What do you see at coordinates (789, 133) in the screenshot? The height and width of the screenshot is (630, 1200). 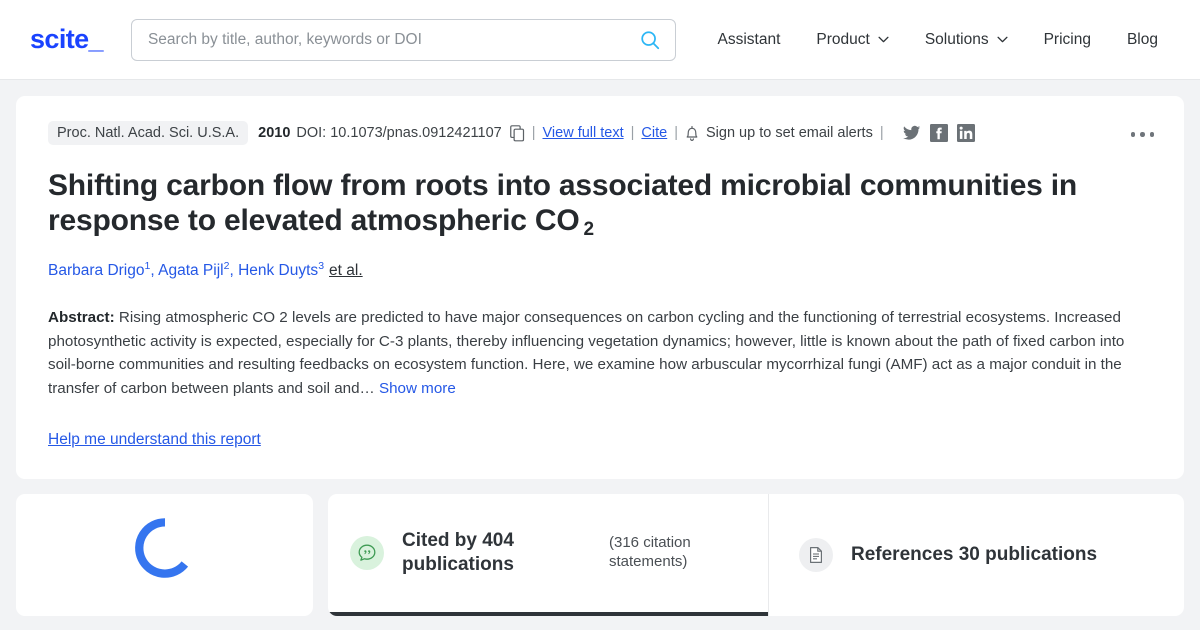 I see `email-alerts-link: Sign up to set email alerts` at bounding box center [789, 133].